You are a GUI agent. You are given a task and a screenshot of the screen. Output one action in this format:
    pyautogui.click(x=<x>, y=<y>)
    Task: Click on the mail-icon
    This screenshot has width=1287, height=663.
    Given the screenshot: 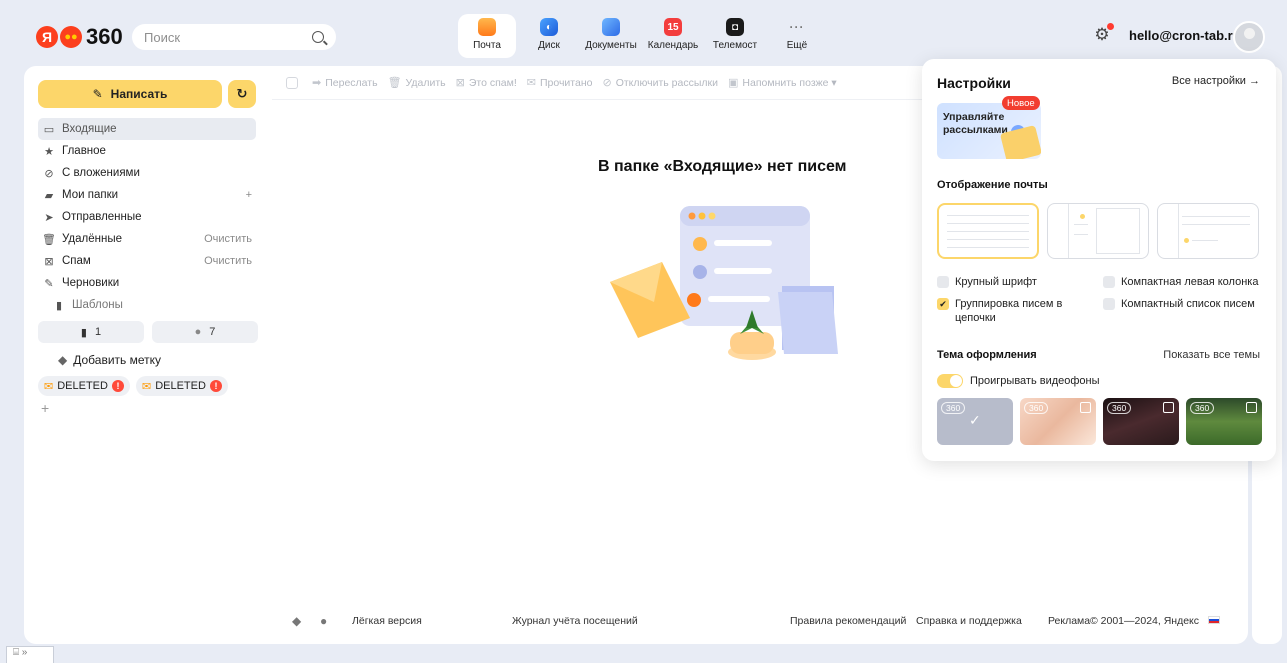 What is the action you would take?
    pyautogui.click(x=487, y=27)
    